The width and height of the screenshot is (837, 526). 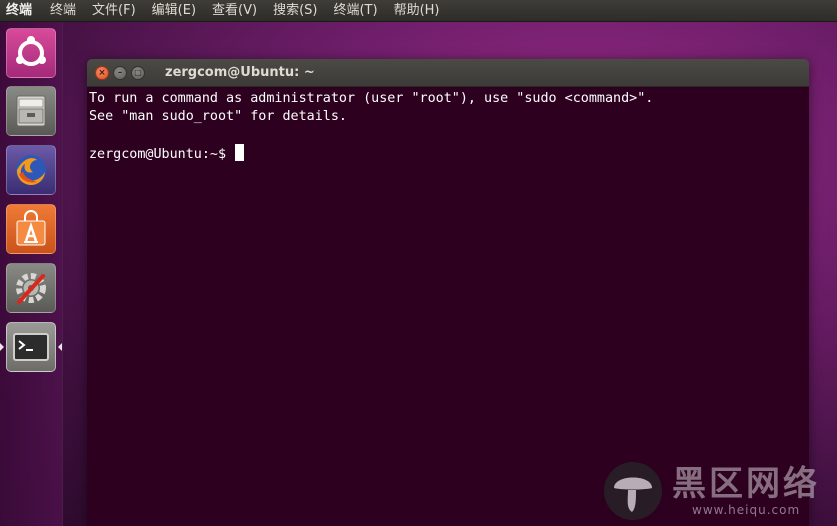 I want to click on software-center-button, so click(x=31, y=229).